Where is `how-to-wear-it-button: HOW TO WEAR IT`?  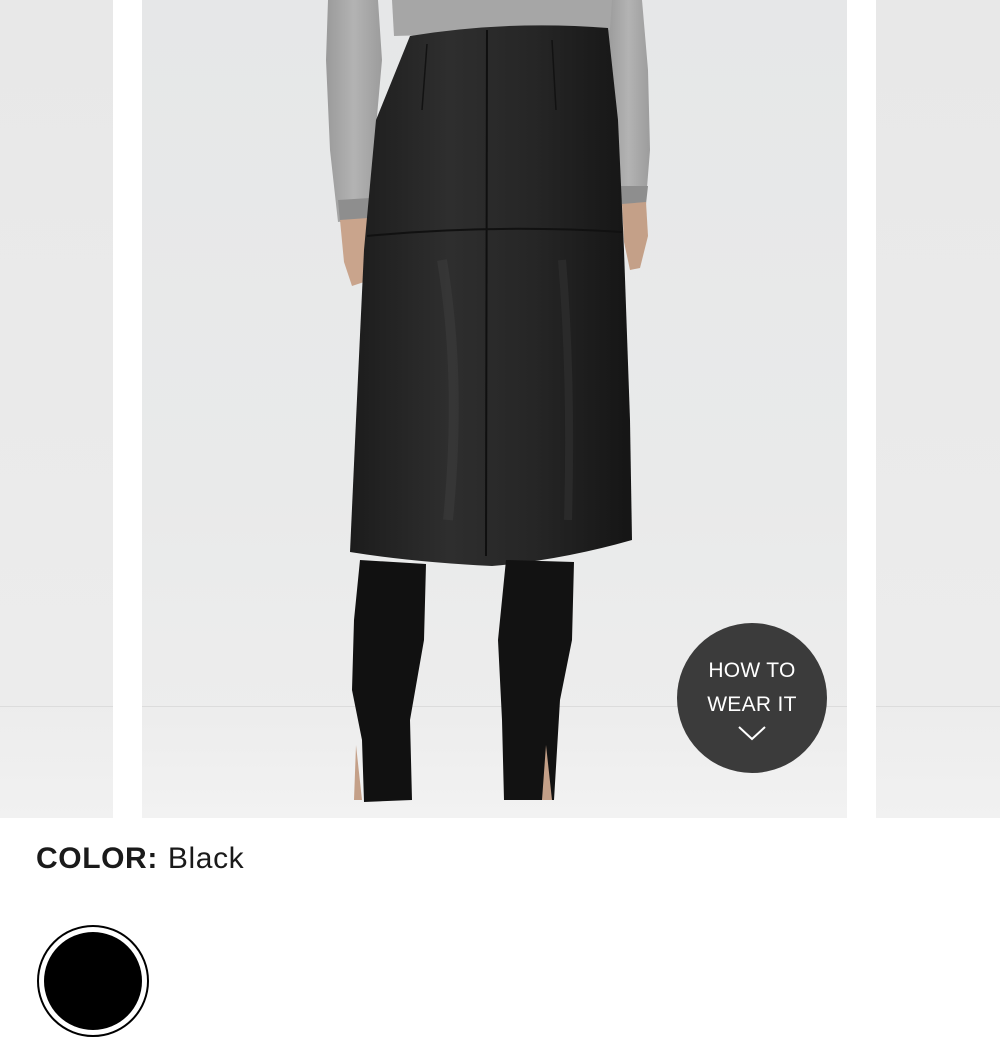
how-to-wear-it-button: HOW TO WEAR IT is located at coordinates (752, 698).